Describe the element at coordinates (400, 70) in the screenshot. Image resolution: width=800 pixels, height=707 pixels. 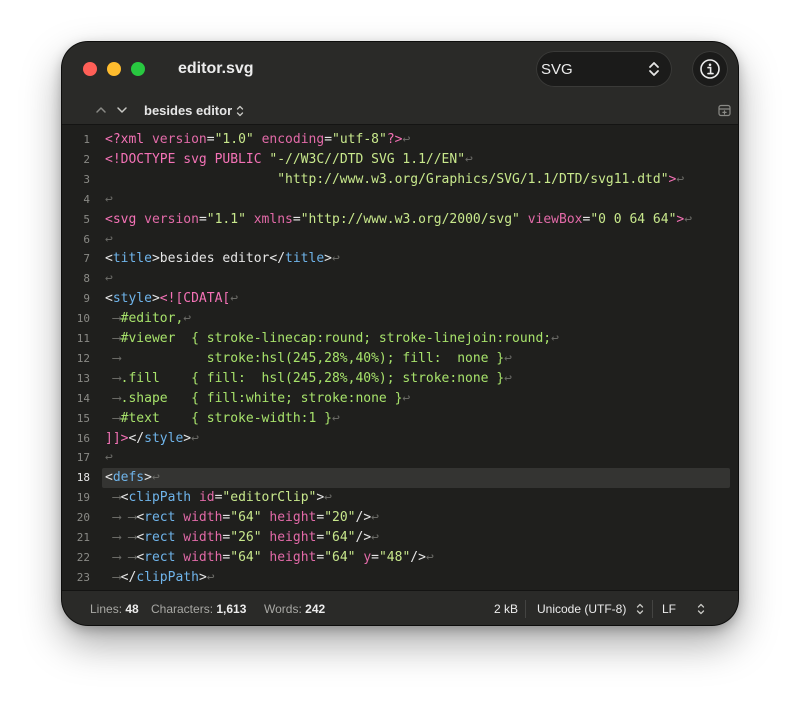
I see `title-bar: editor.svg SVG` at that location.